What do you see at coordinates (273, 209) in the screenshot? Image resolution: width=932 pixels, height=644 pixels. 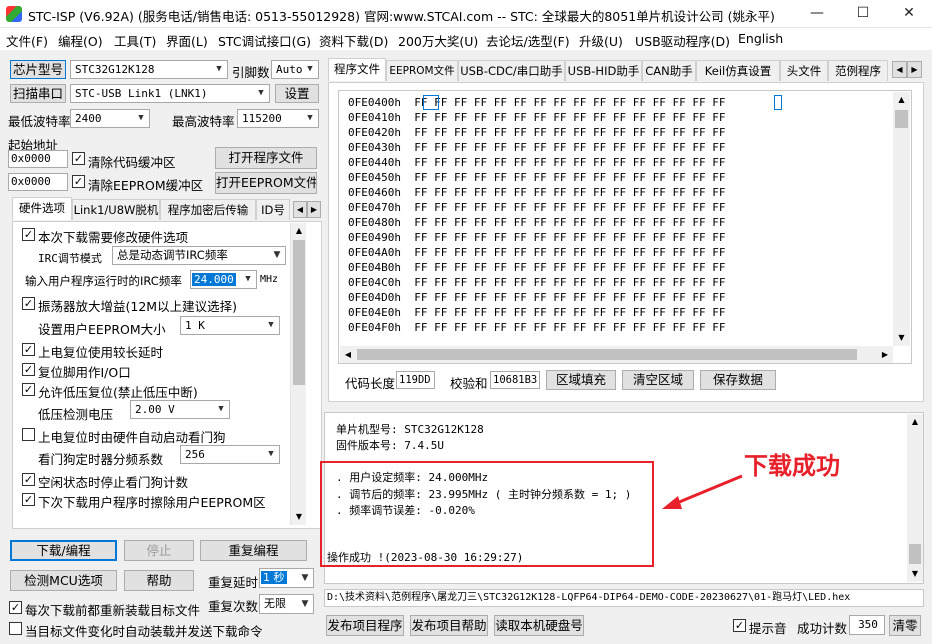 I see `tab-id: ID号` at bounding box center [273, 209].